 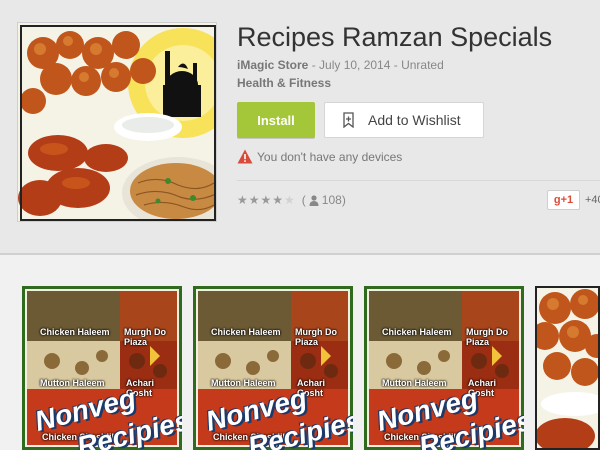 I want to click on category-link: Health & Fitness, so click(x=284, y=83).